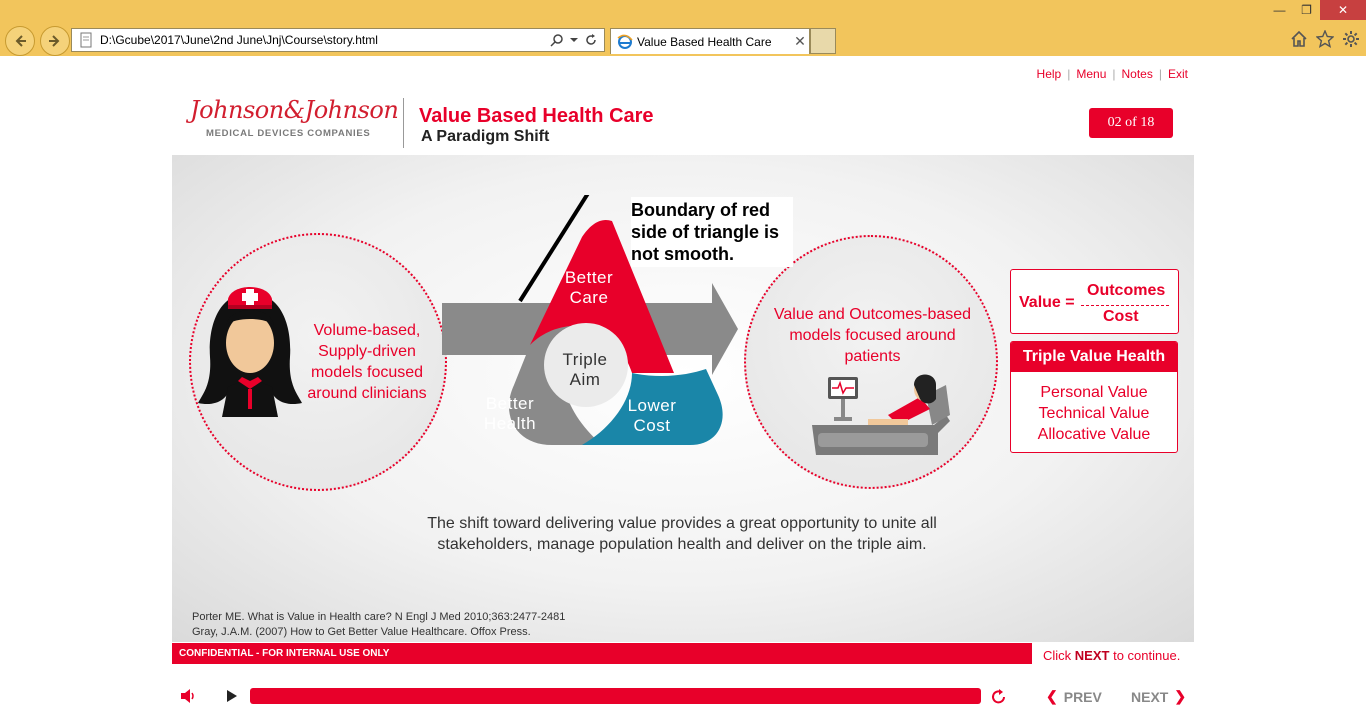  Describe the element at coordinates (1180, 696) in the screenshot. I see `chevron-right-icon: ❯` at that location.